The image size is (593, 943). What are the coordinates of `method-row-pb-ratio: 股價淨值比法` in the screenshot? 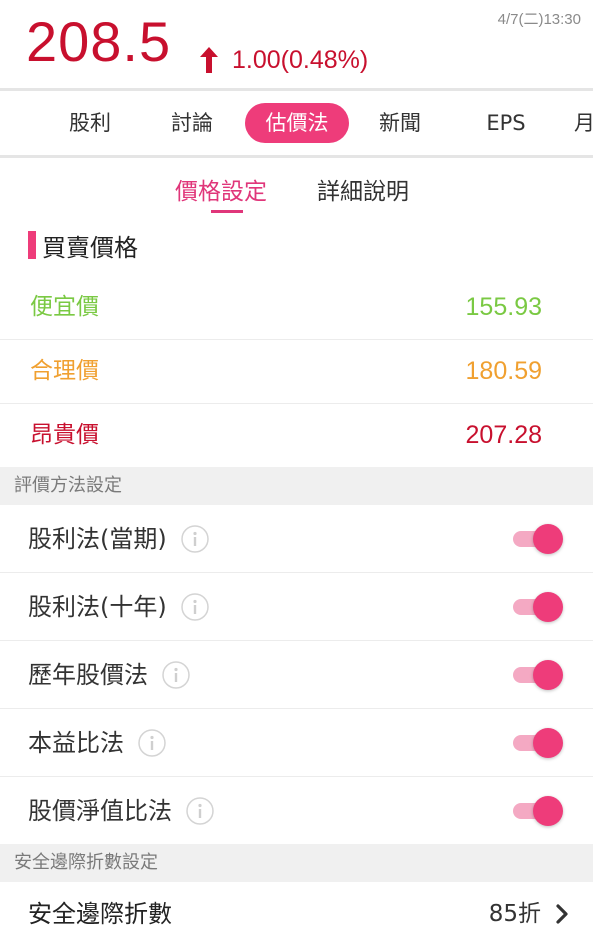 It's located at (296, 810).